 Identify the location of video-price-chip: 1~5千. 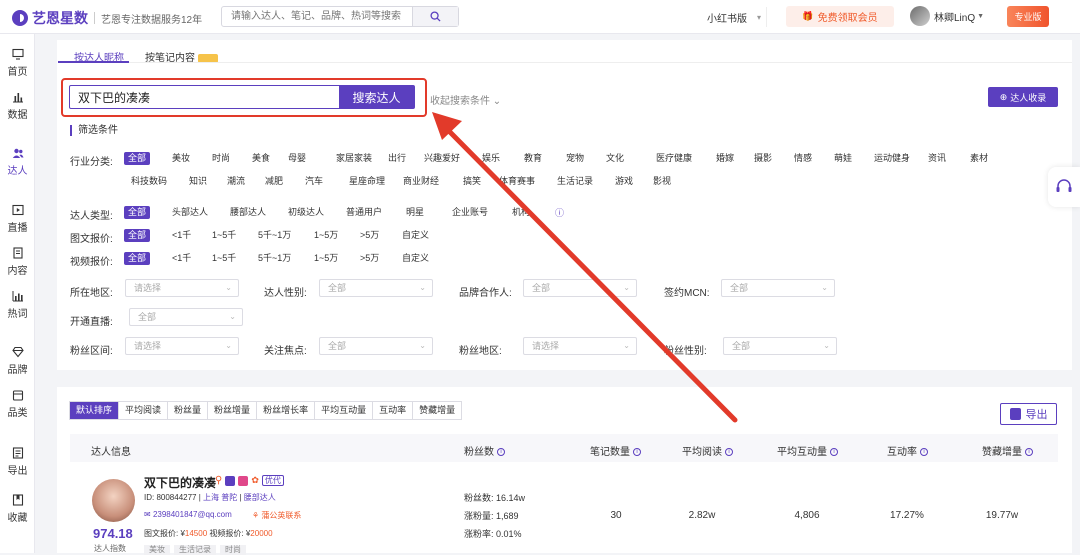
(224, 258).